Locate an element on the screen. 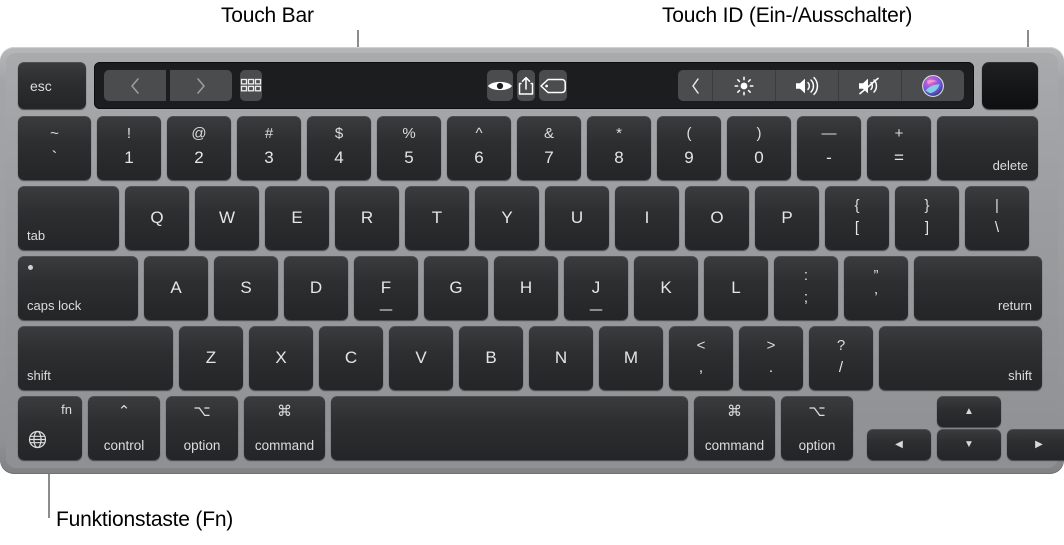  key-label-shifted: ( is located at coordinates (689, 133).